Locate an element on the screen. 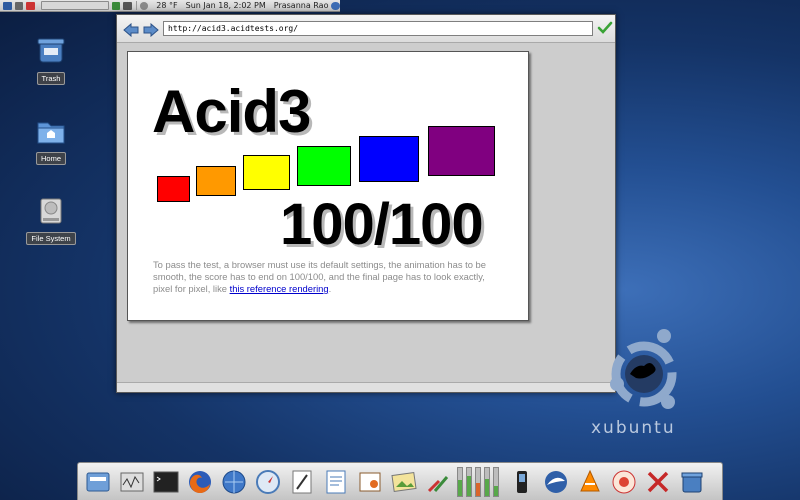 This screenshot has height=500, width=800. terminal-icon is located at coordinates (166, 482).